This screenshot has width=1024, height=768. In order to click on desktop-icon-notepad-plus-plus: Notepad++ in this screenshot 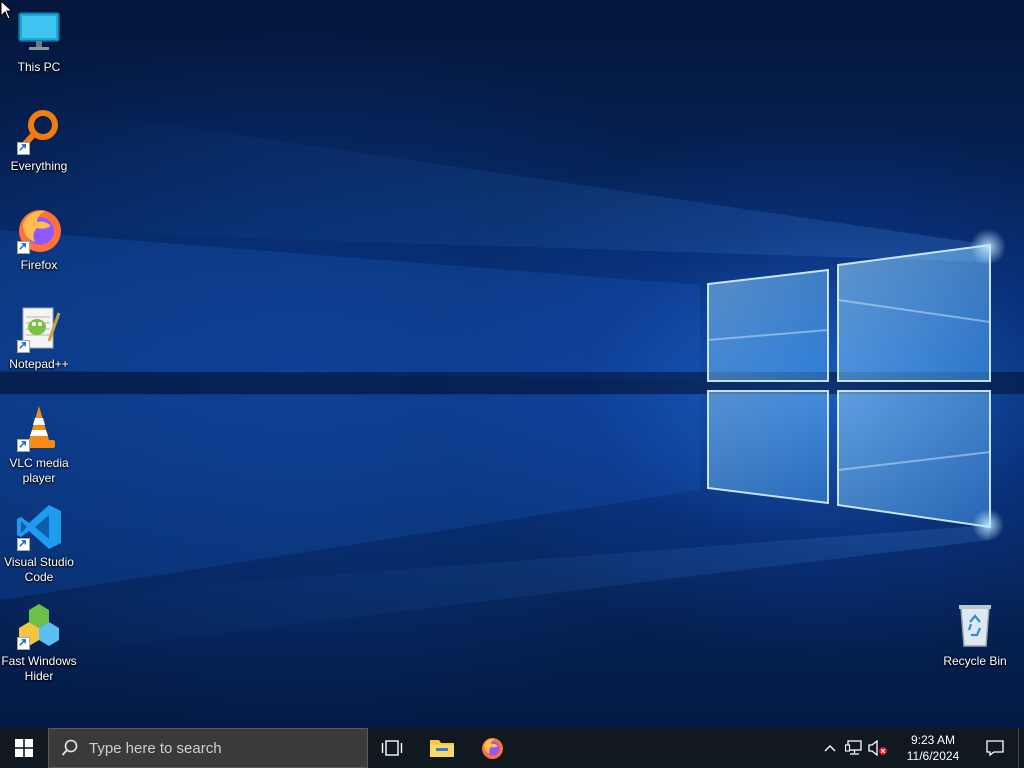, I will do `click(39, 338)`.